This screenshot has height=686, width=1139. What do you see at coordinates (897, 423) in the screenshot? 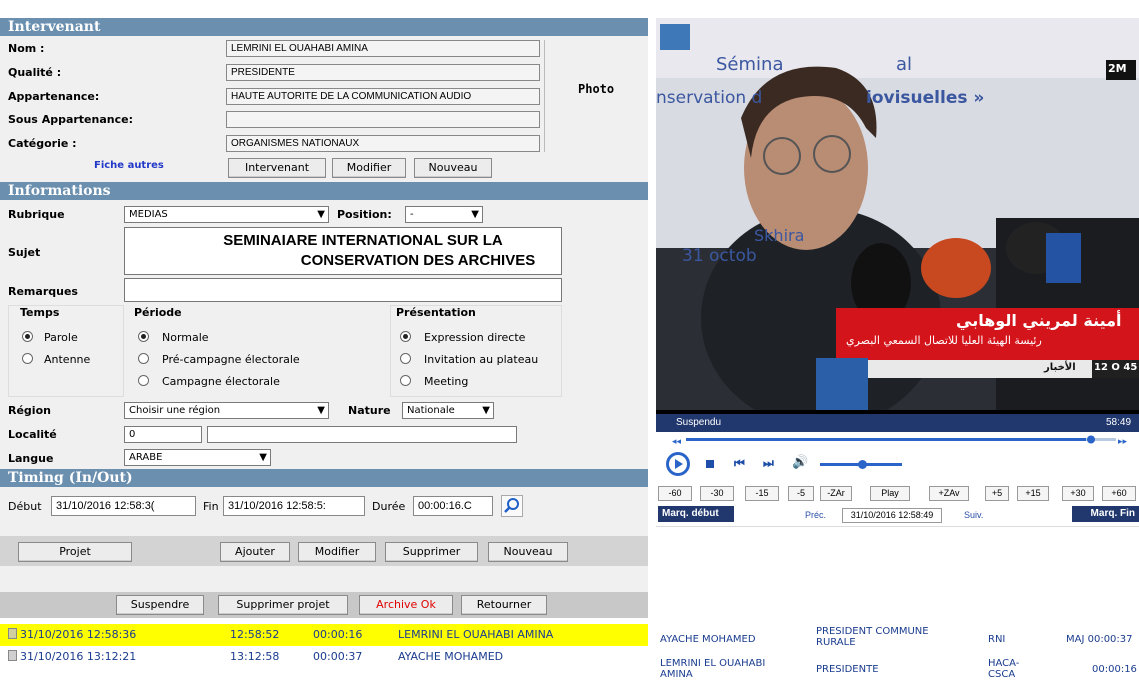
I see `player-status-bar: Suspendu 58:49` at bounding box center [897, 423].